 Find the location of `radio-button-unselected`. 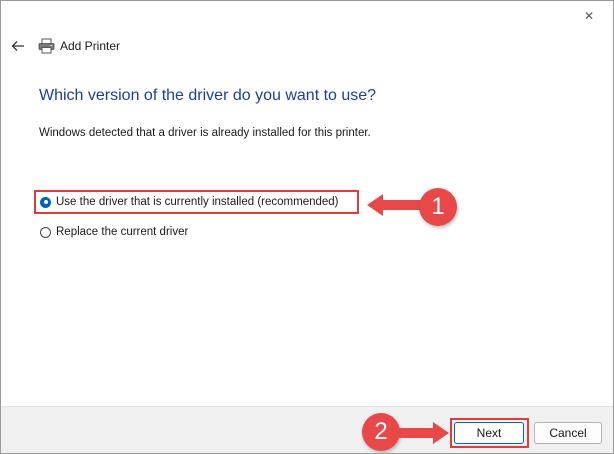

radio-button-unselected is located at coordinates (45, 232).